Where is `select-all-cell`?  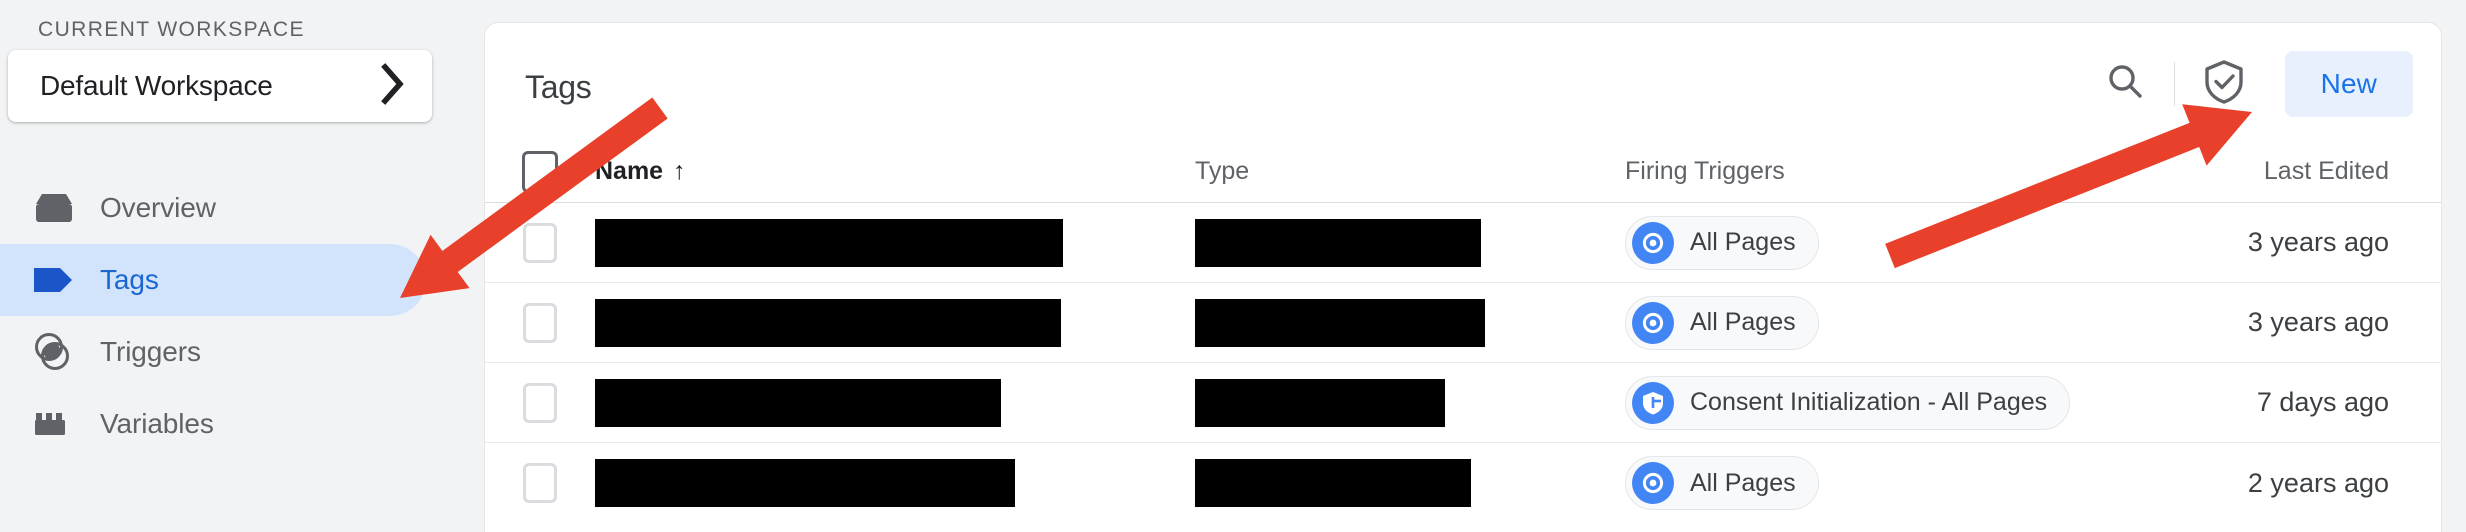 select-all-cell is located at coordinates (540, 171).